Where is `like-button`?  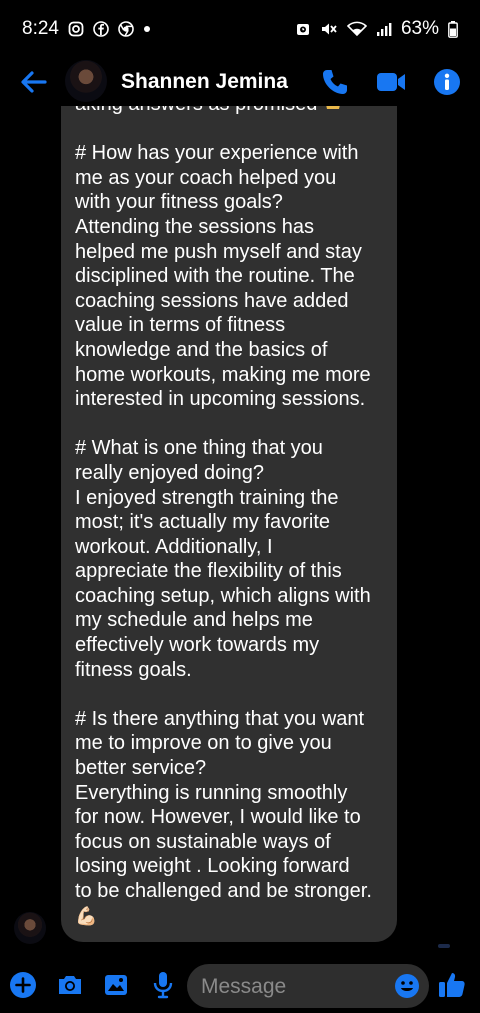 like-button is located at coordinates (452, 985).